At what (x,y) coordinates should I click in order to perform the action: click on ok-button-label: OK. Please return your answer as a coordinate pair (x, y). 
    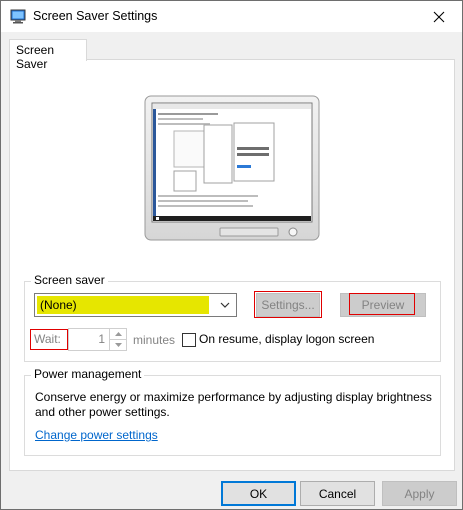
    Looking at the image, I should click on (258, 493).